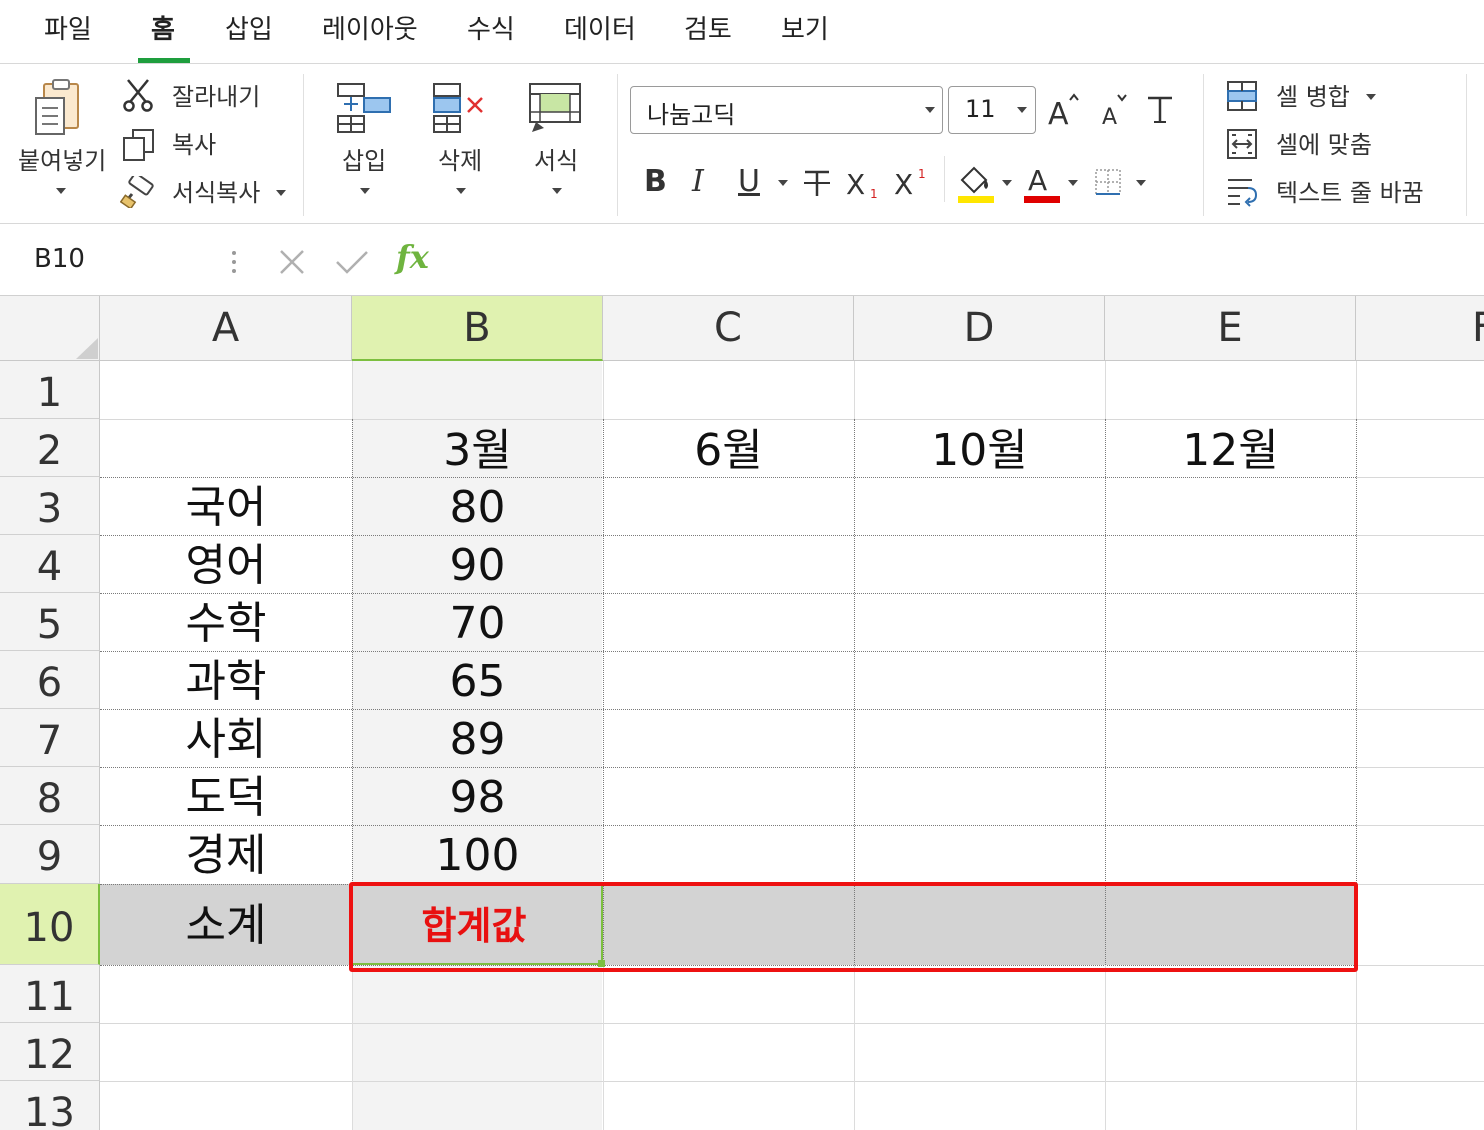 This screenshot has height=1130, width=1484. What do you see at coordinates (138, 192) in the screenshot?
I see `format-painter-icon` at bounding box center [138, 192].